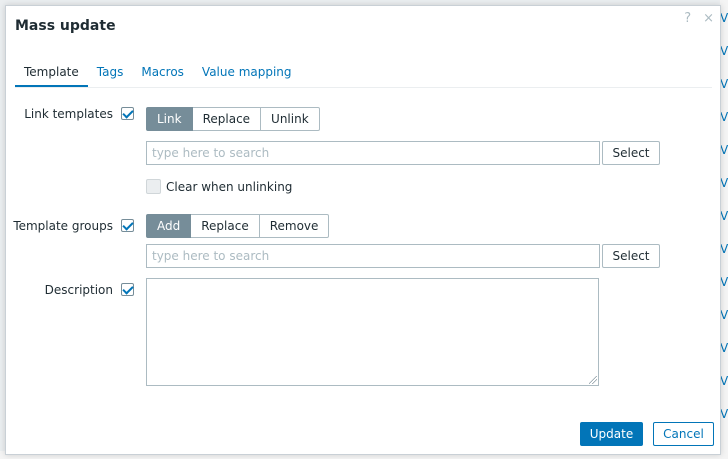  Describe the element at coordinates (373, 256) in the screenshot. I see `template-groups-search-input` at that location.